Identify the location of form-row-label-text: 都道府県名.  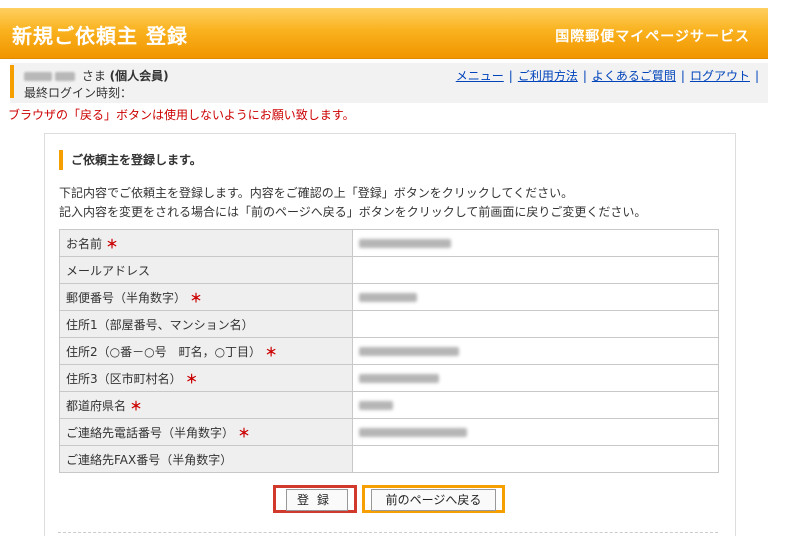
(96, 405).